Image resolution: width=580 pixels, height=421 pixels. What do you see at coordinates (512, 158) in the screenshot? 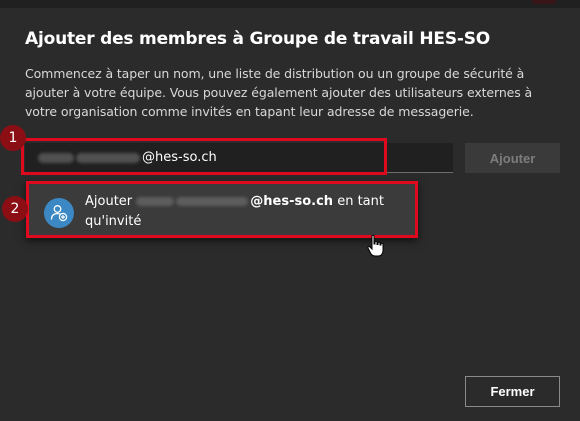
I see `add-button: Ajouter` at bounding box center [512, 158].